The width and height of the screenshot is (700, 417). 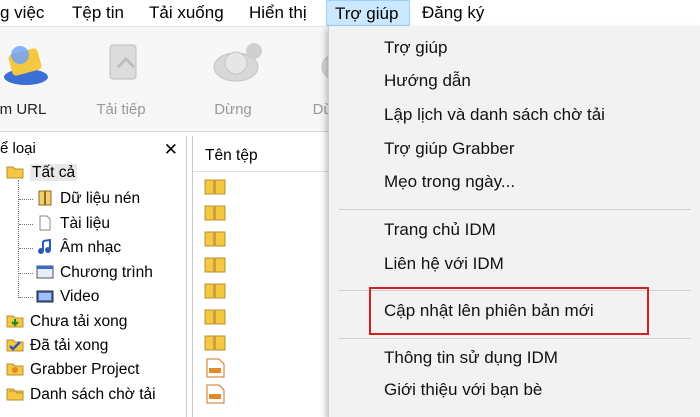 I want to click on tree-item-label: Tài liệu, so click(x=85, y=223).